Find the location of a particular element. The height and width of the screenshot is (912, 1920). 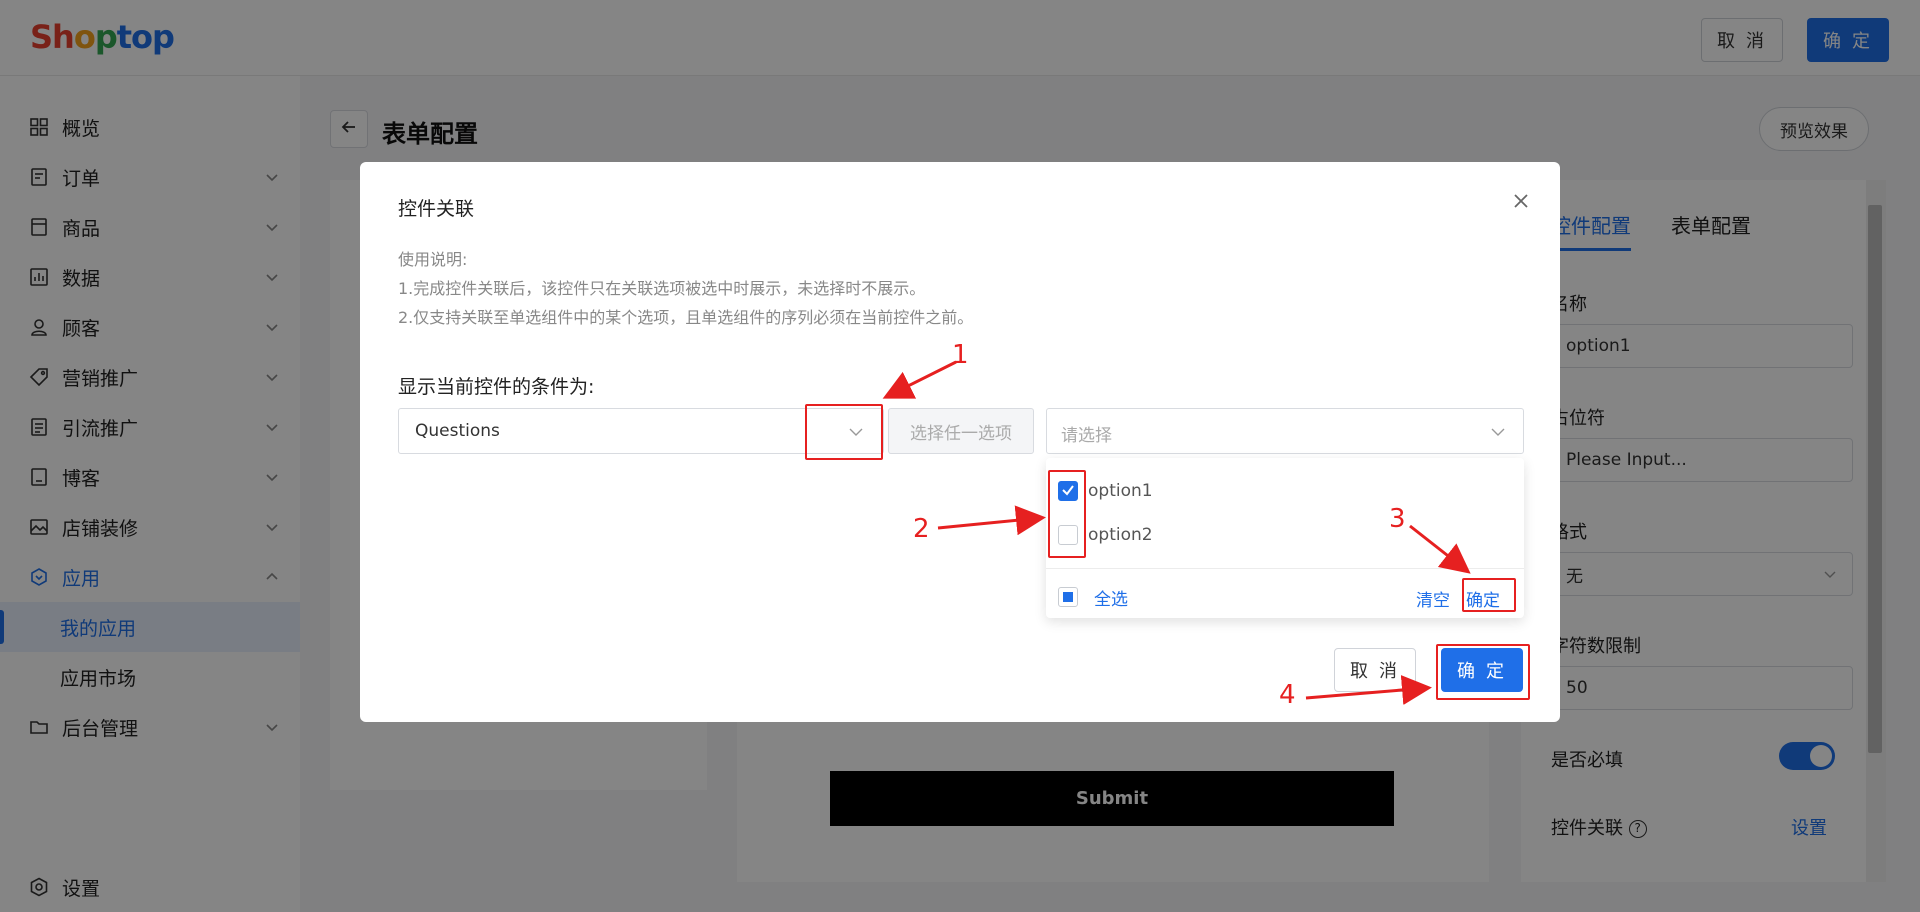

annotation-number-1: 1 is located at coordinates (960, 355).